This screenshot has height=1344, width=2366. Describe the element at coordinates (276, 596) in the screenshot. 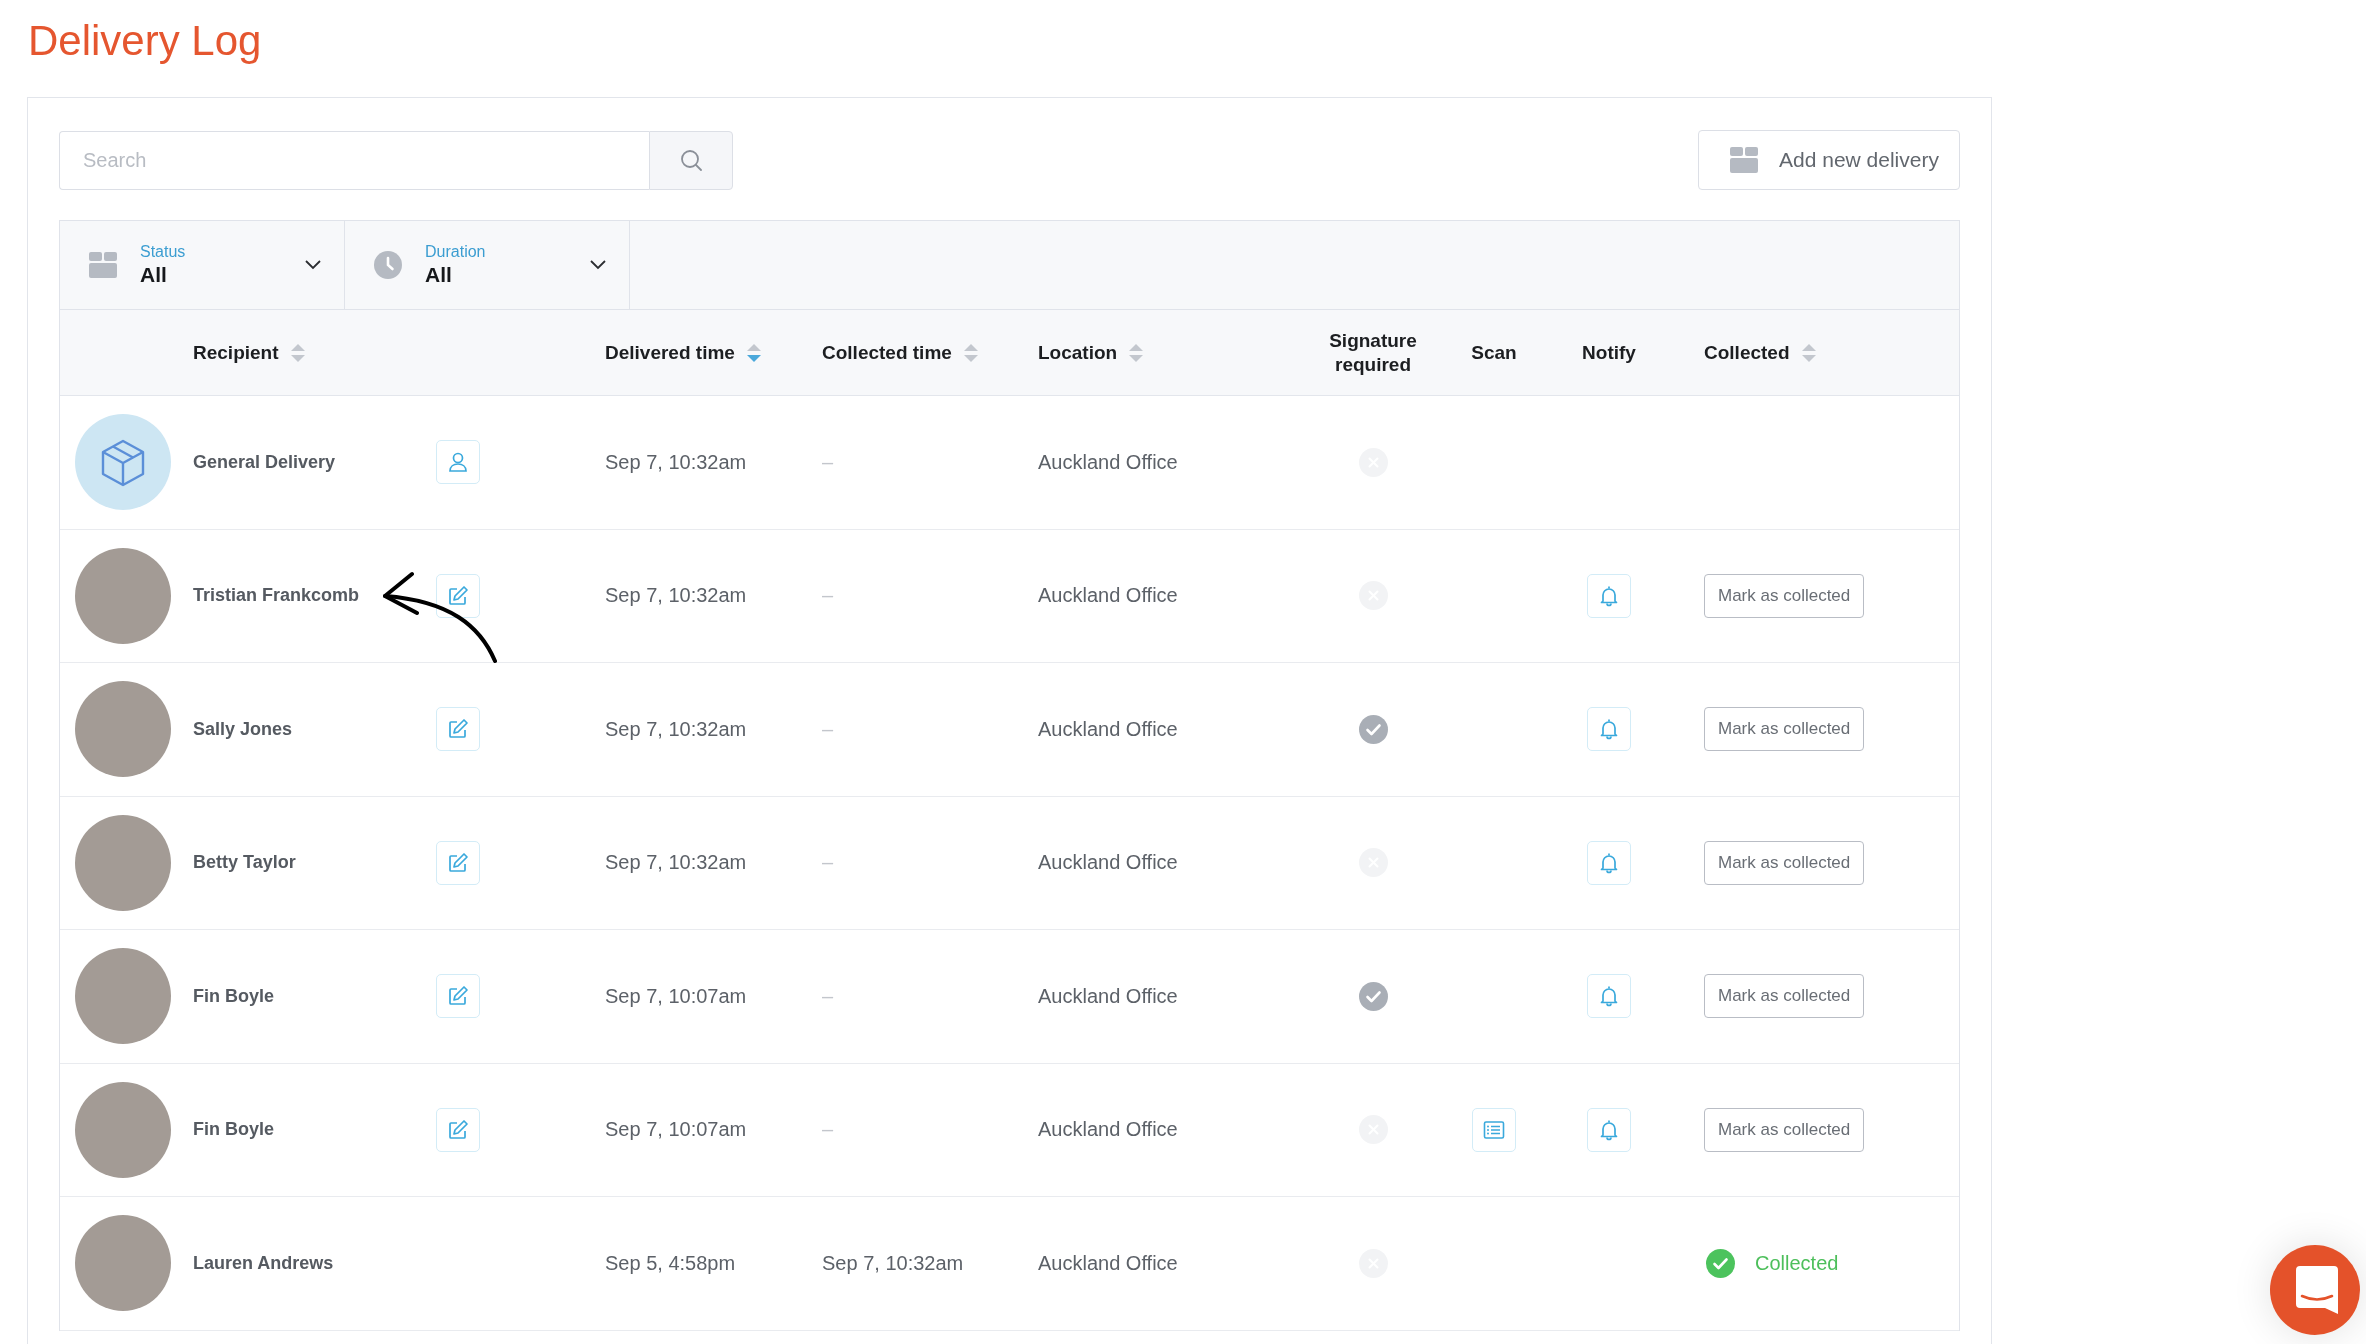

I see `recipient-name: Tristian Frankcomb` at that location.